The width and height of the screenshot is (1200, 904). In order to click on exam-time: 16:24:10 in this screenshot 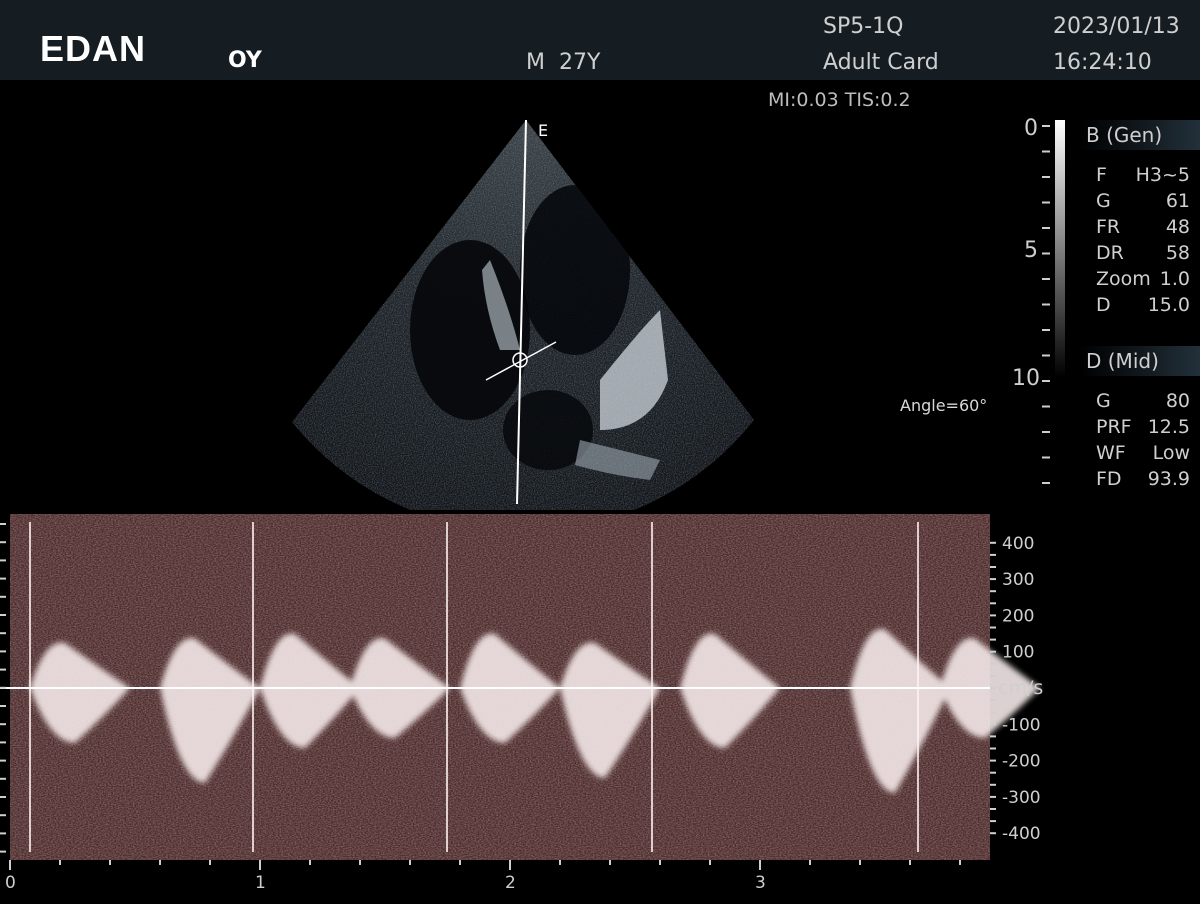, I will do `click(1102, 62)`.